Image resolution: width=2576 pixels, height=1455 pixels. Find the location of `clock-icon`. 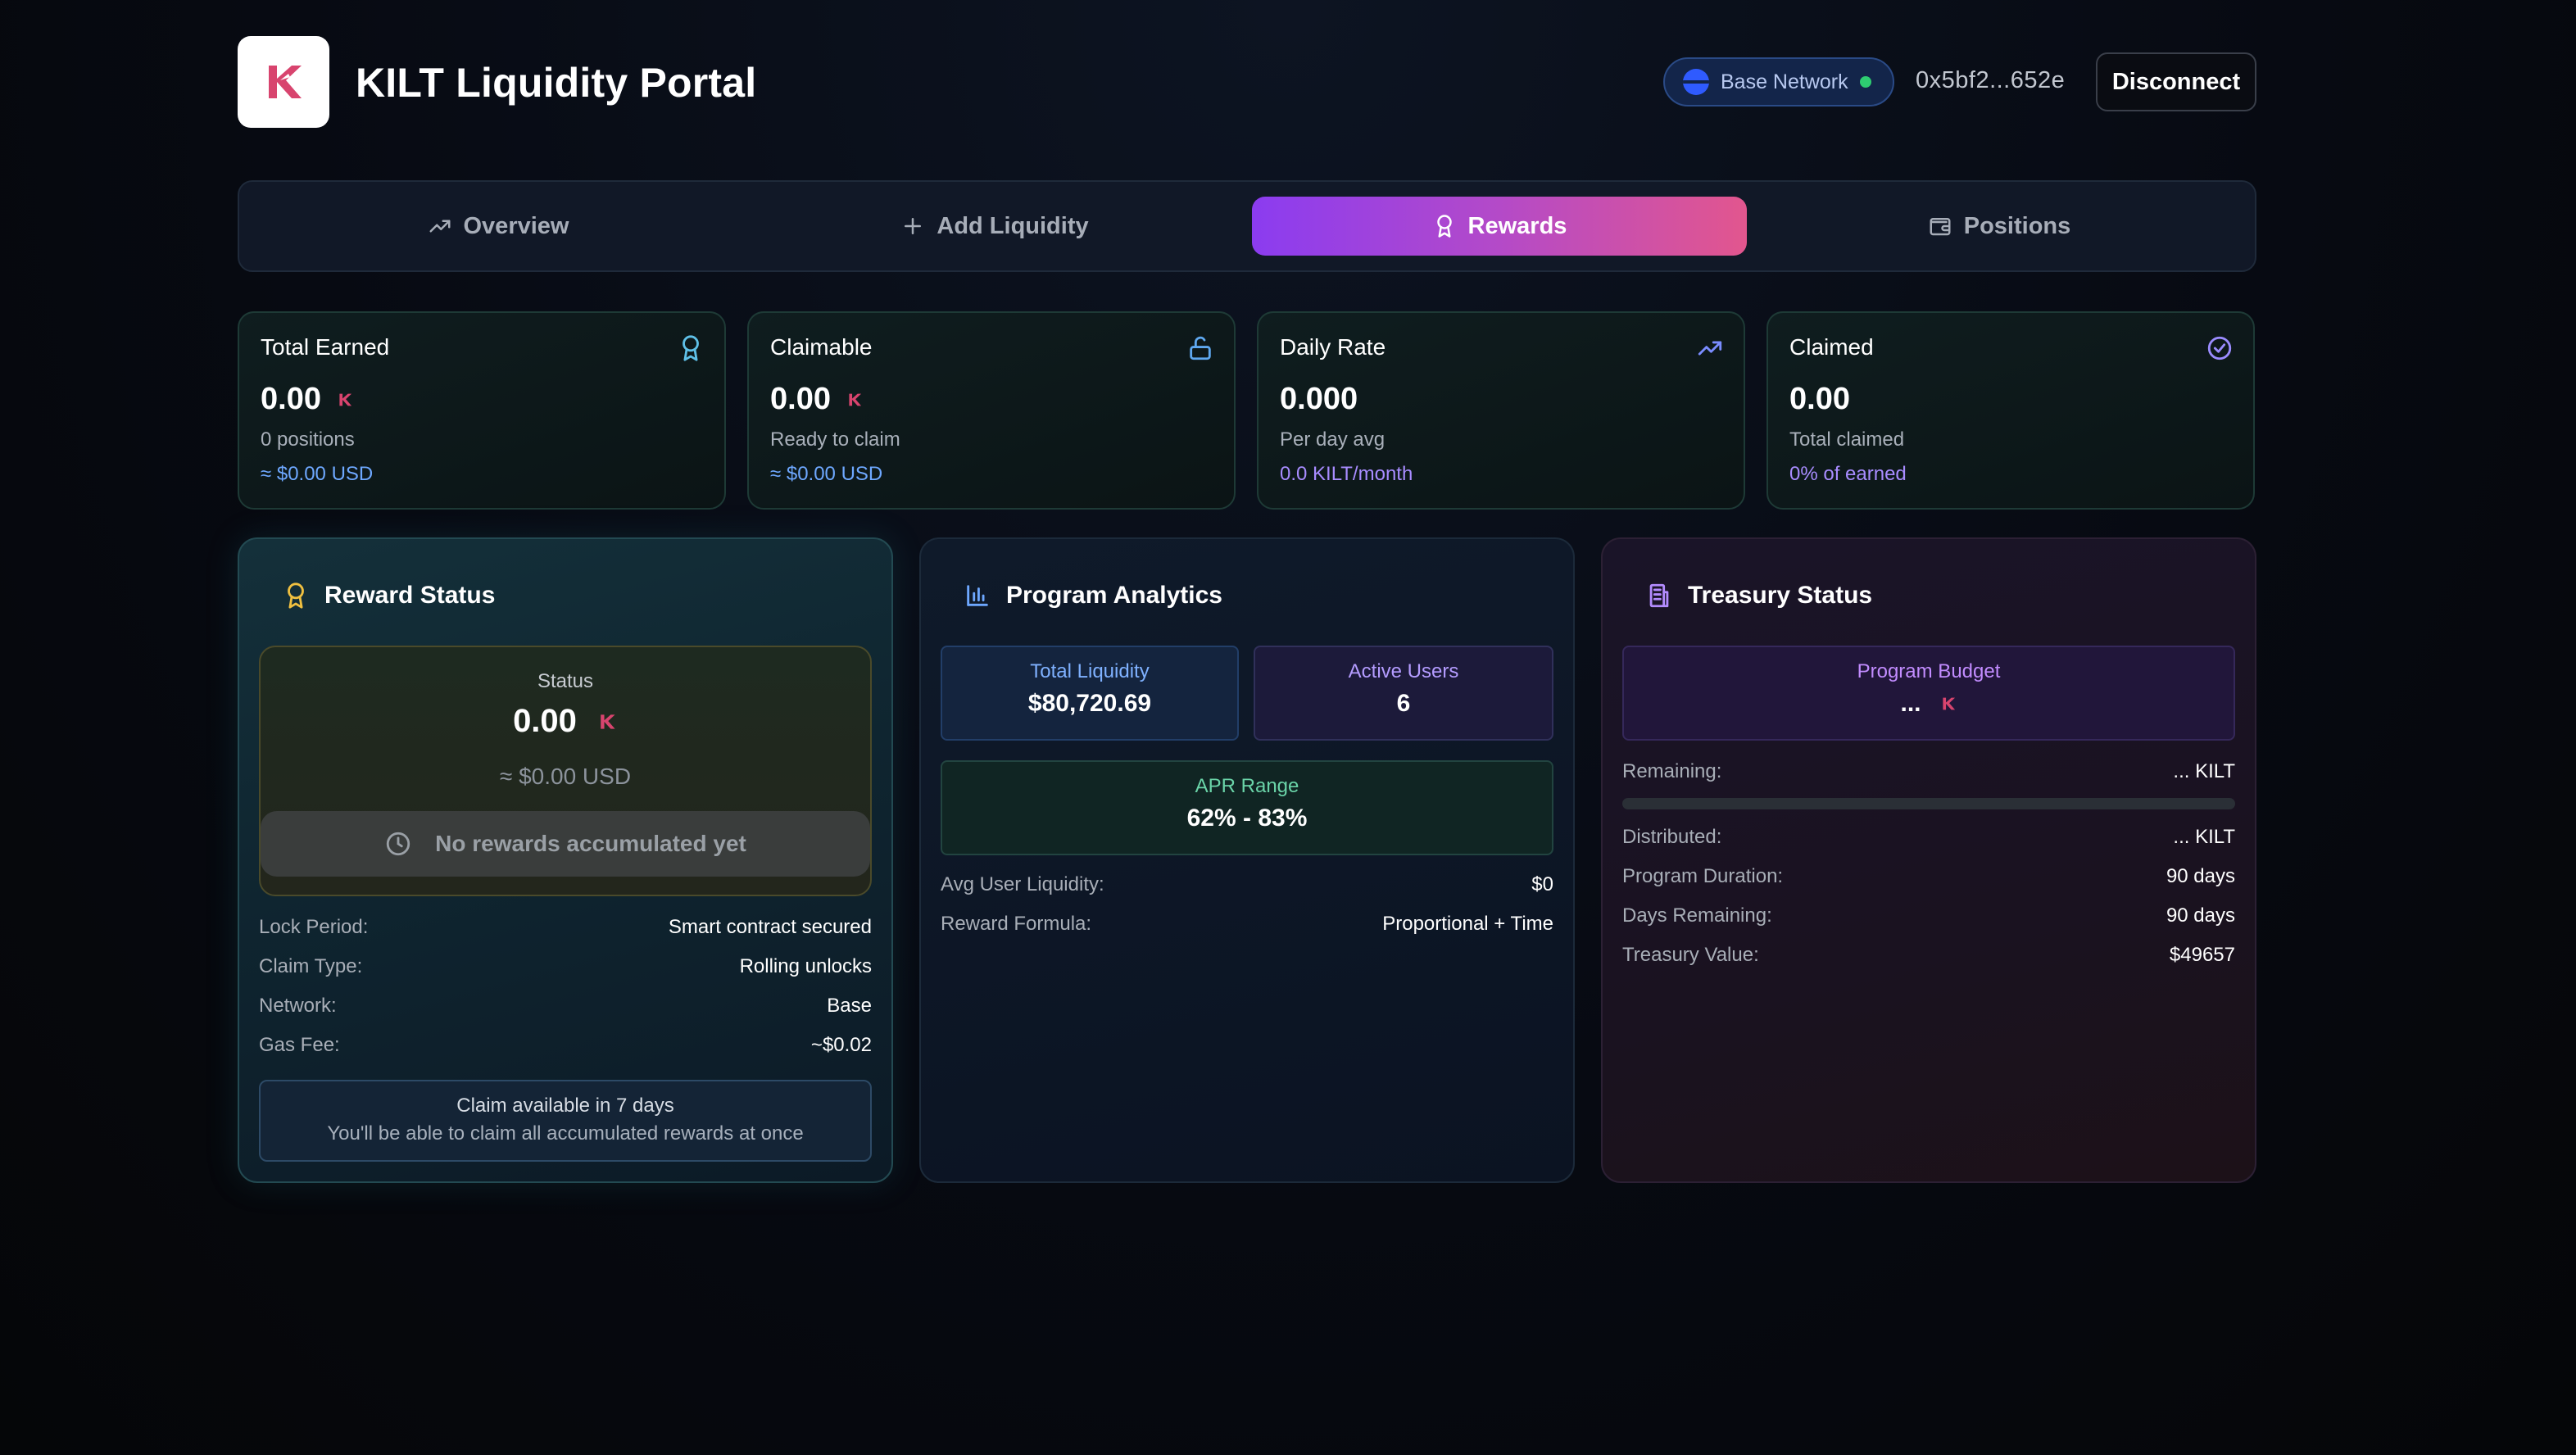

clock-icon is located at coordinates (398, 844).